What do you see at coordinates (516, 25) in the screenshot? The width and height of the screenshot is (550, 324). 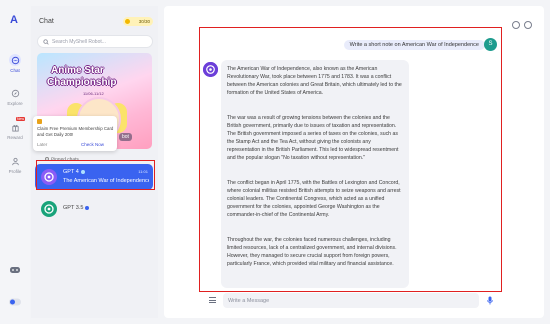 I see `account-icon` at bounding box center [516, 25].